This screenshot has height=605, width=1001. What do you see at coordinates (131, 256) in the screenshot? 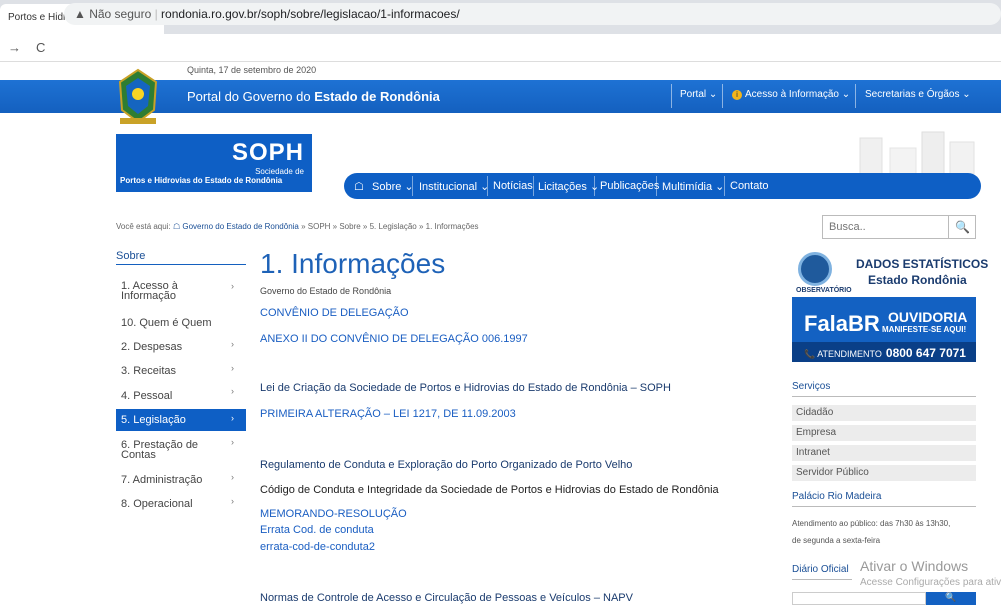
I see `sidebar-title: Sobre` at bounding box center [131, 256].